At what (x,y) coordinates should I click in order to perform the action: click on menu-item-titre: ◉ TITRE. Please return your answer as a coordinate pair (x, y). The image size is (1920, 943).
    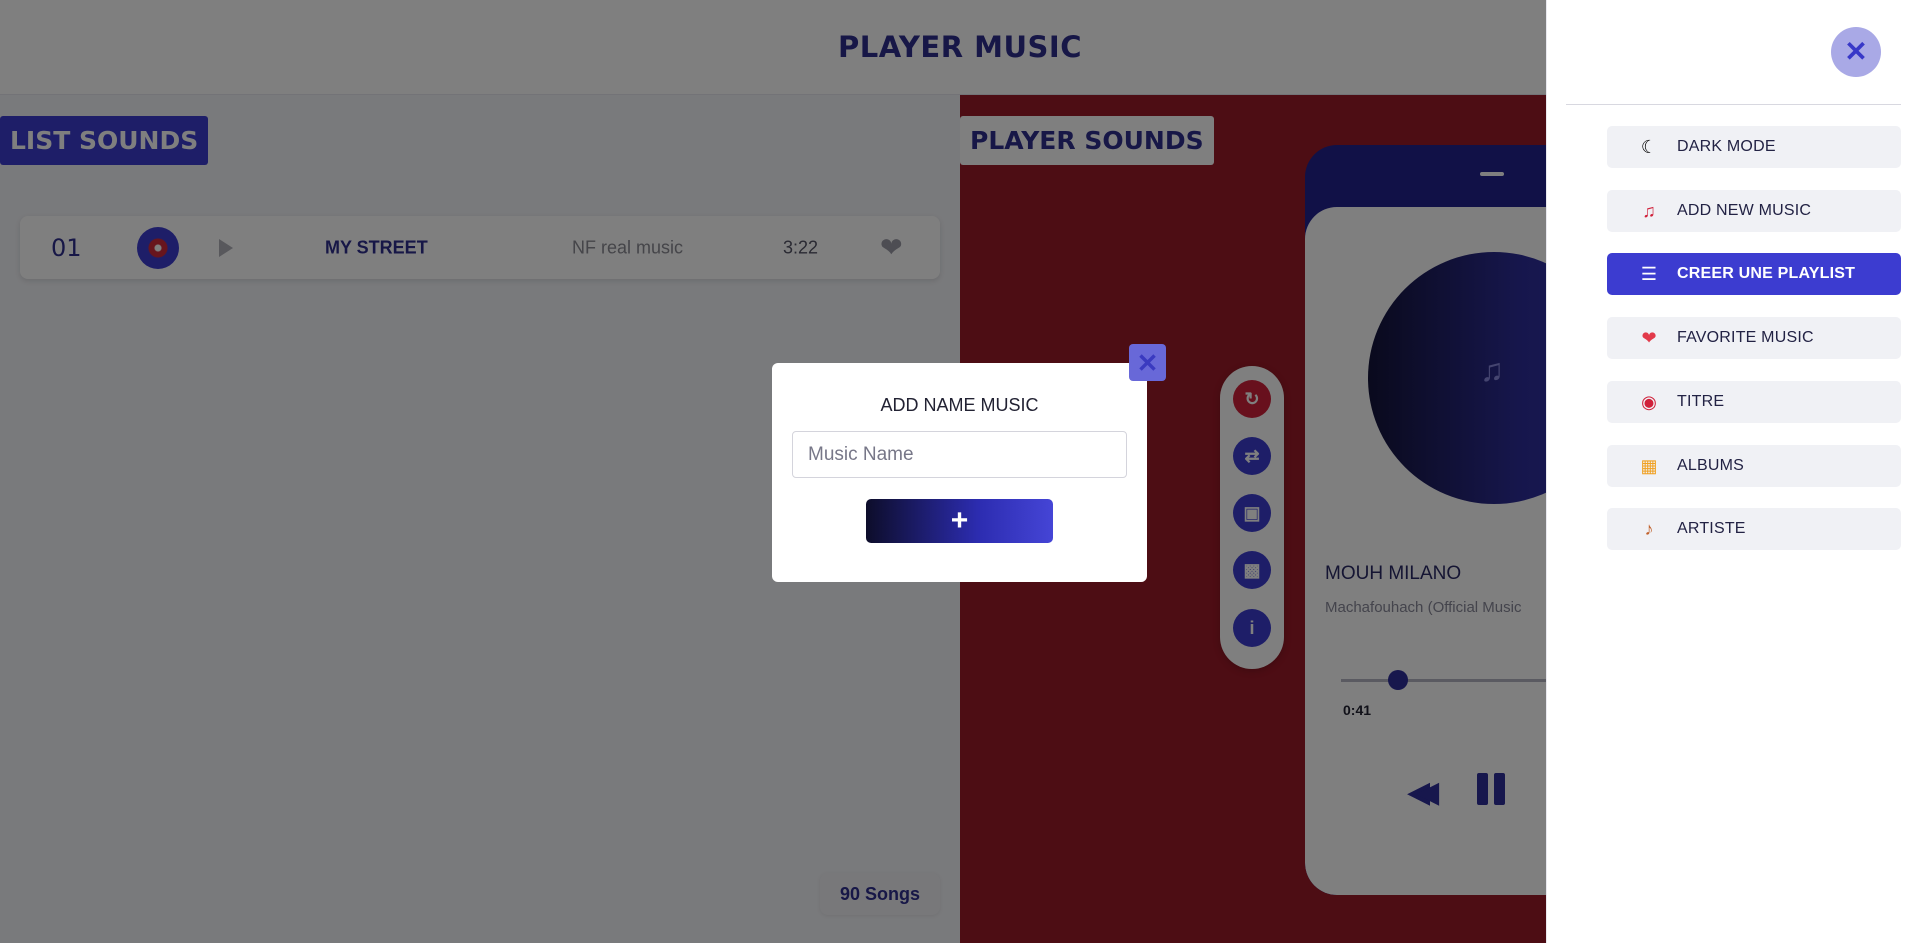
    Looking at the image, I should click on (1754, 402).